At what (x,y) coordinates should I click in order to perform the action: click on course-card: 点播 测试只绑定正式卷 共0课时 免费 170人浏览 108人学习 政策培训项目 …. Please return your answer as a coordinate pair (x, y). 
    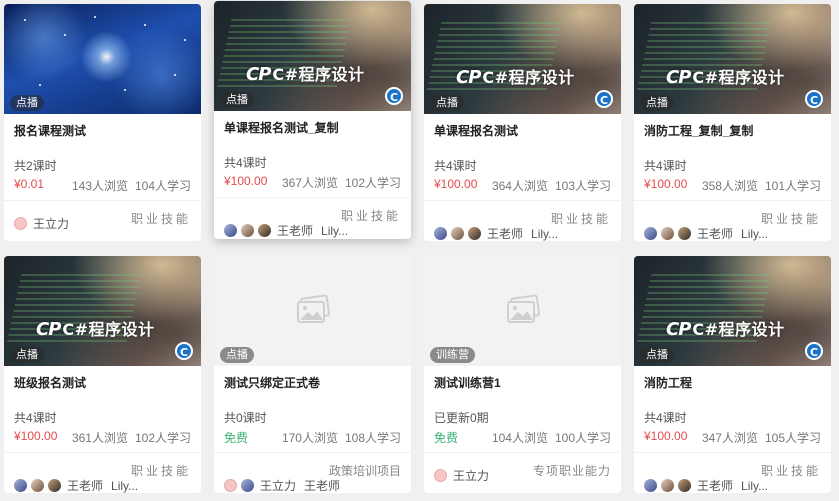
    Looking at the image, I should click on (312, 374).